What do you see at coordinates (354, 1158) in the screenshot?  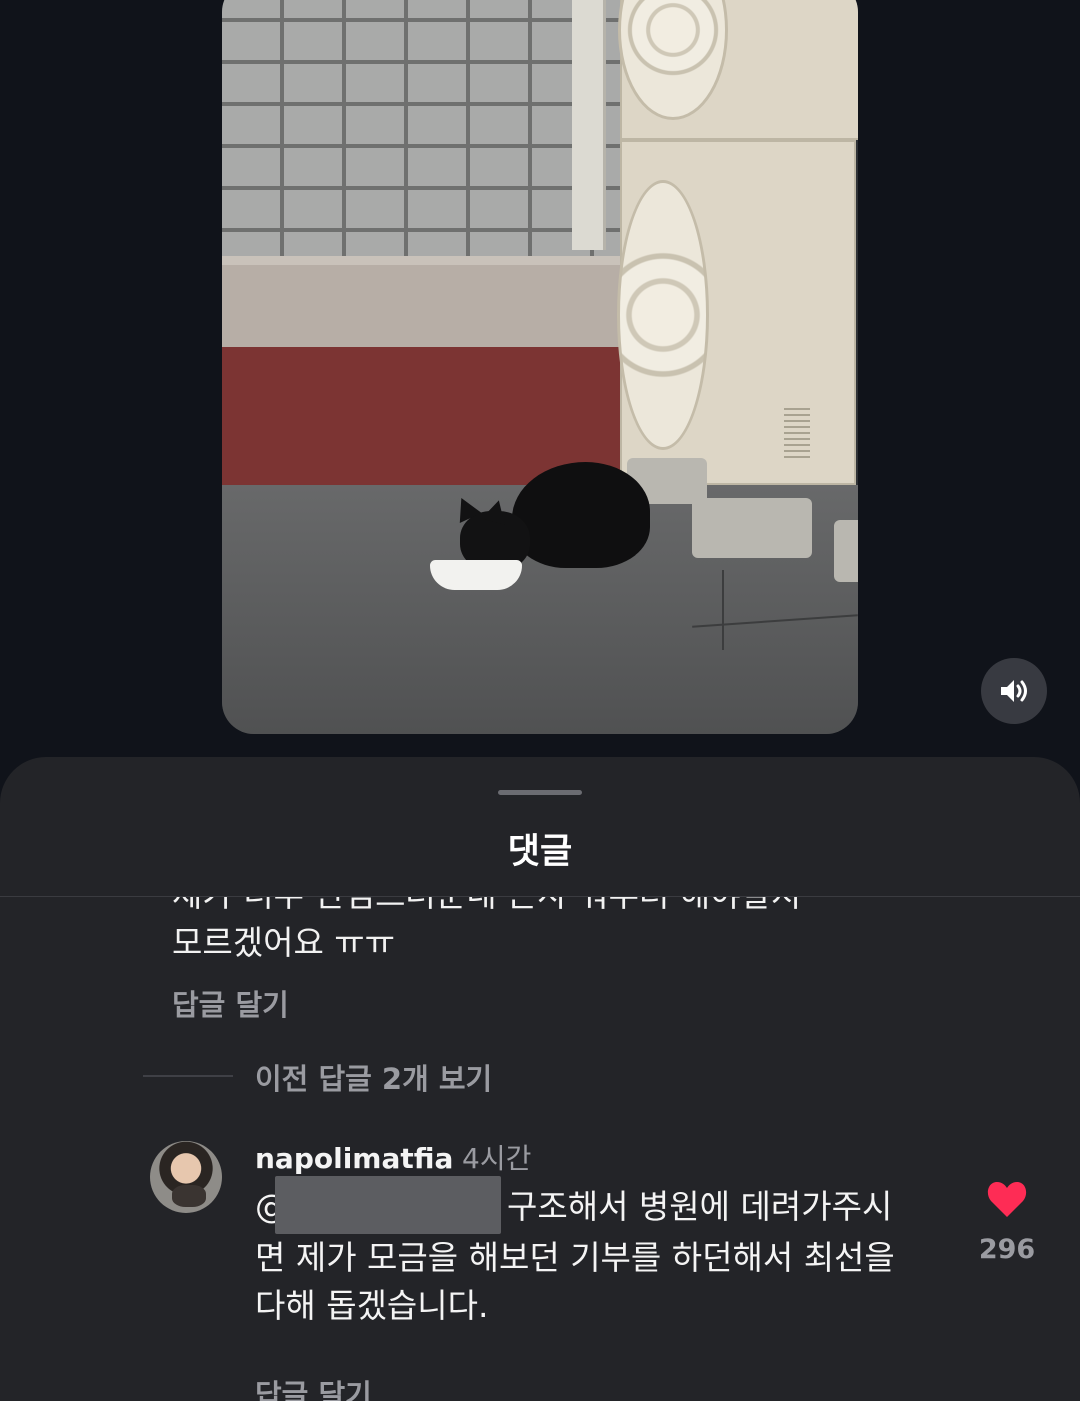 I see `comment-username: napolimatfia` at bounding box center [354, 1158].